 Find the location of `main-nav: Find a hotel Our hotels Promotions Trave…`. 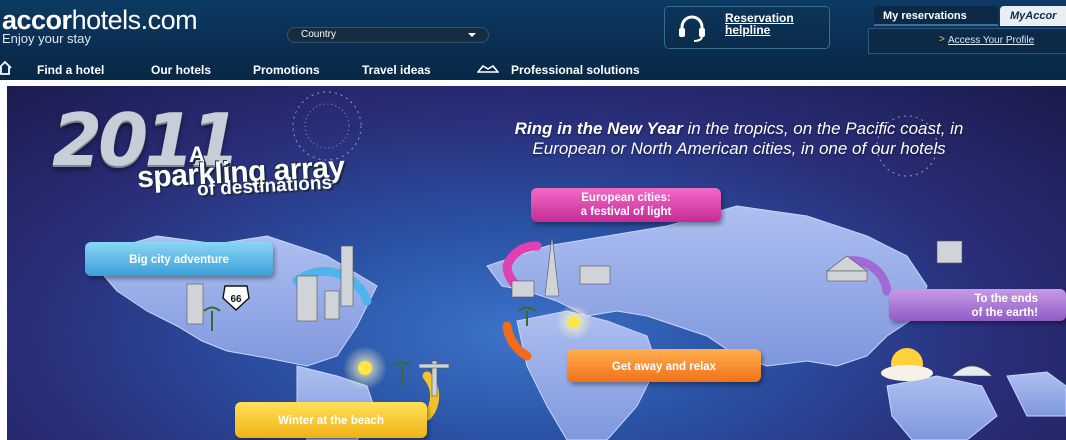

main-nav: Find a hotel Our hotels Promotions Trave… is located at coordinates (533, 70).